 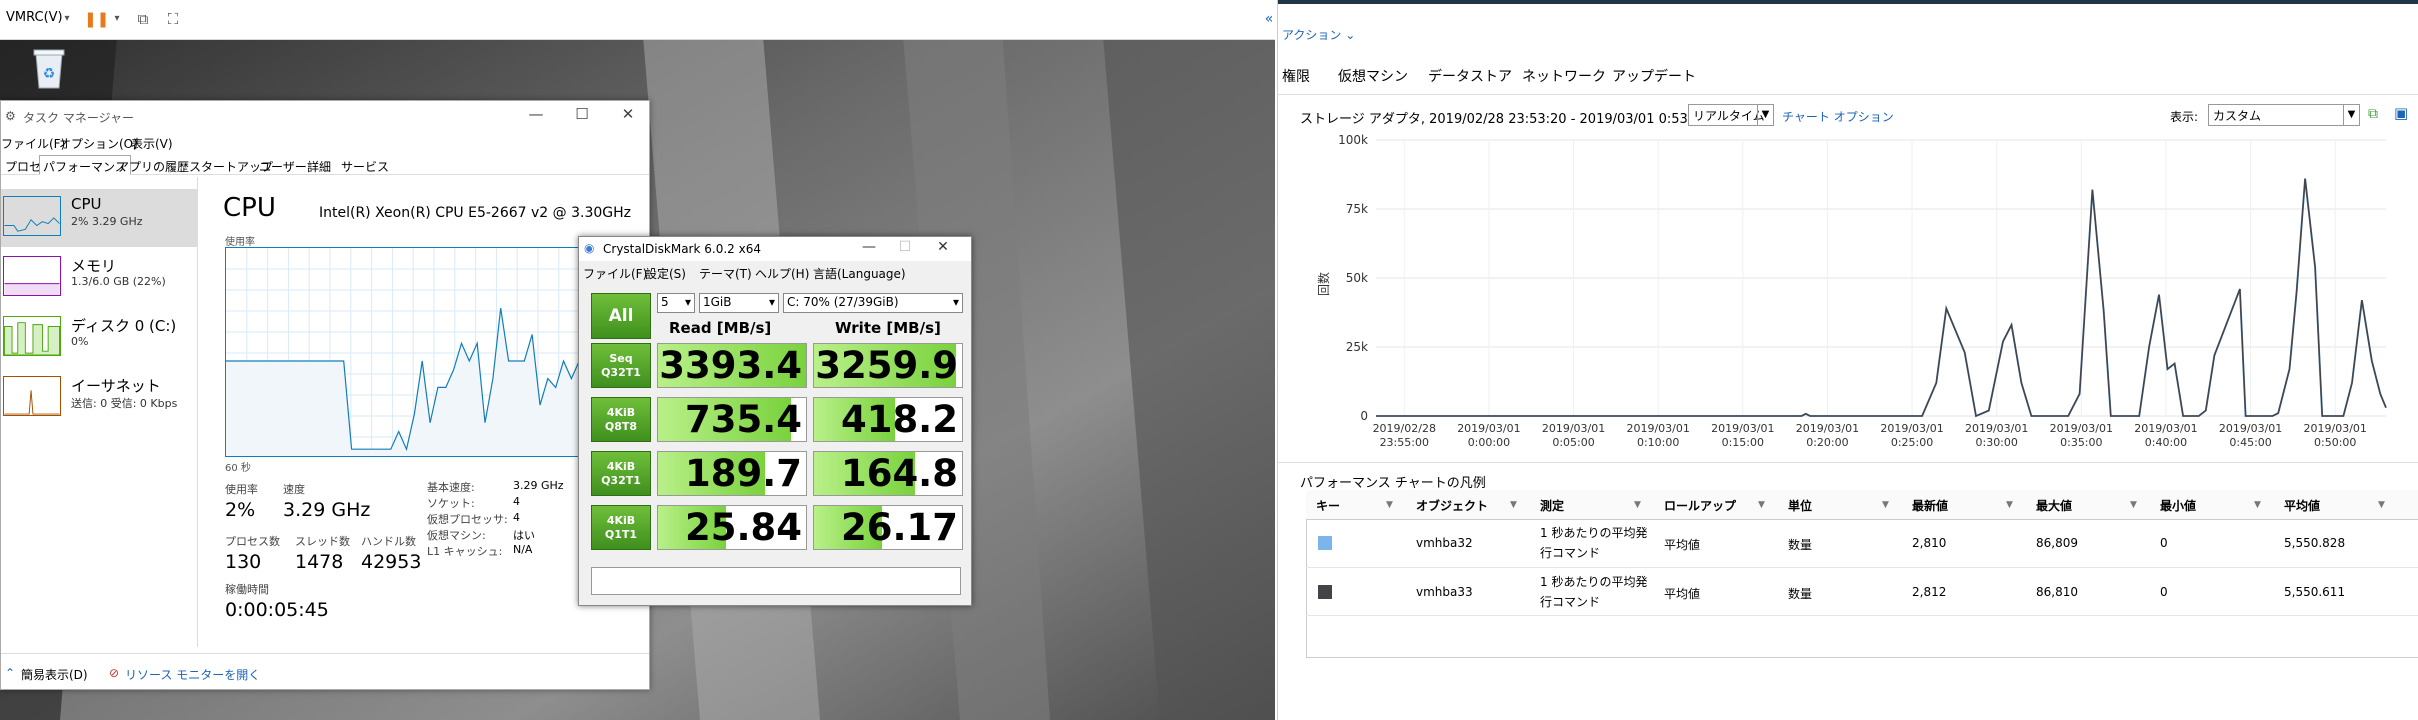 What do you see at coordinates (1848, 94) in the screenshot?
I see `tabs-divider` at bounding box center [1848, 94].